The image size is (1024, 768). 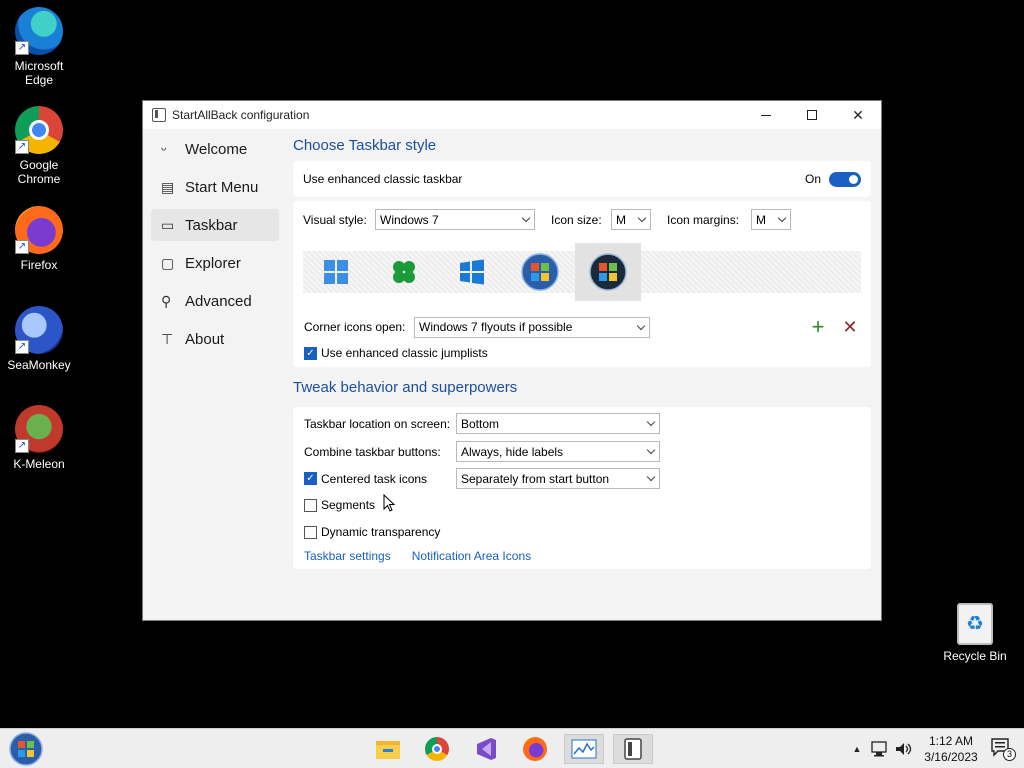 What do you see at coordinates (703, 219) in the screenshot?
I see `icon-margins-label: Icon margins:` at bounding box center [703, 219].